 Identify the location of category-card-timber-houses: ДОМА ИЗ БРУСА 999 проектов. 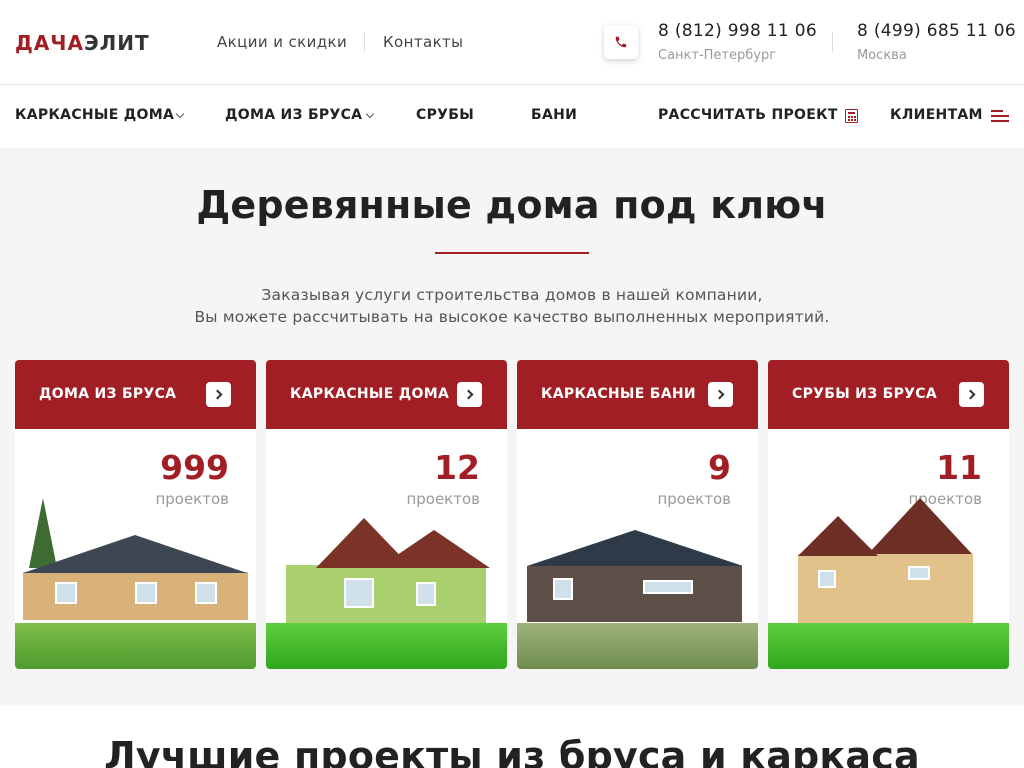
(135, 514).